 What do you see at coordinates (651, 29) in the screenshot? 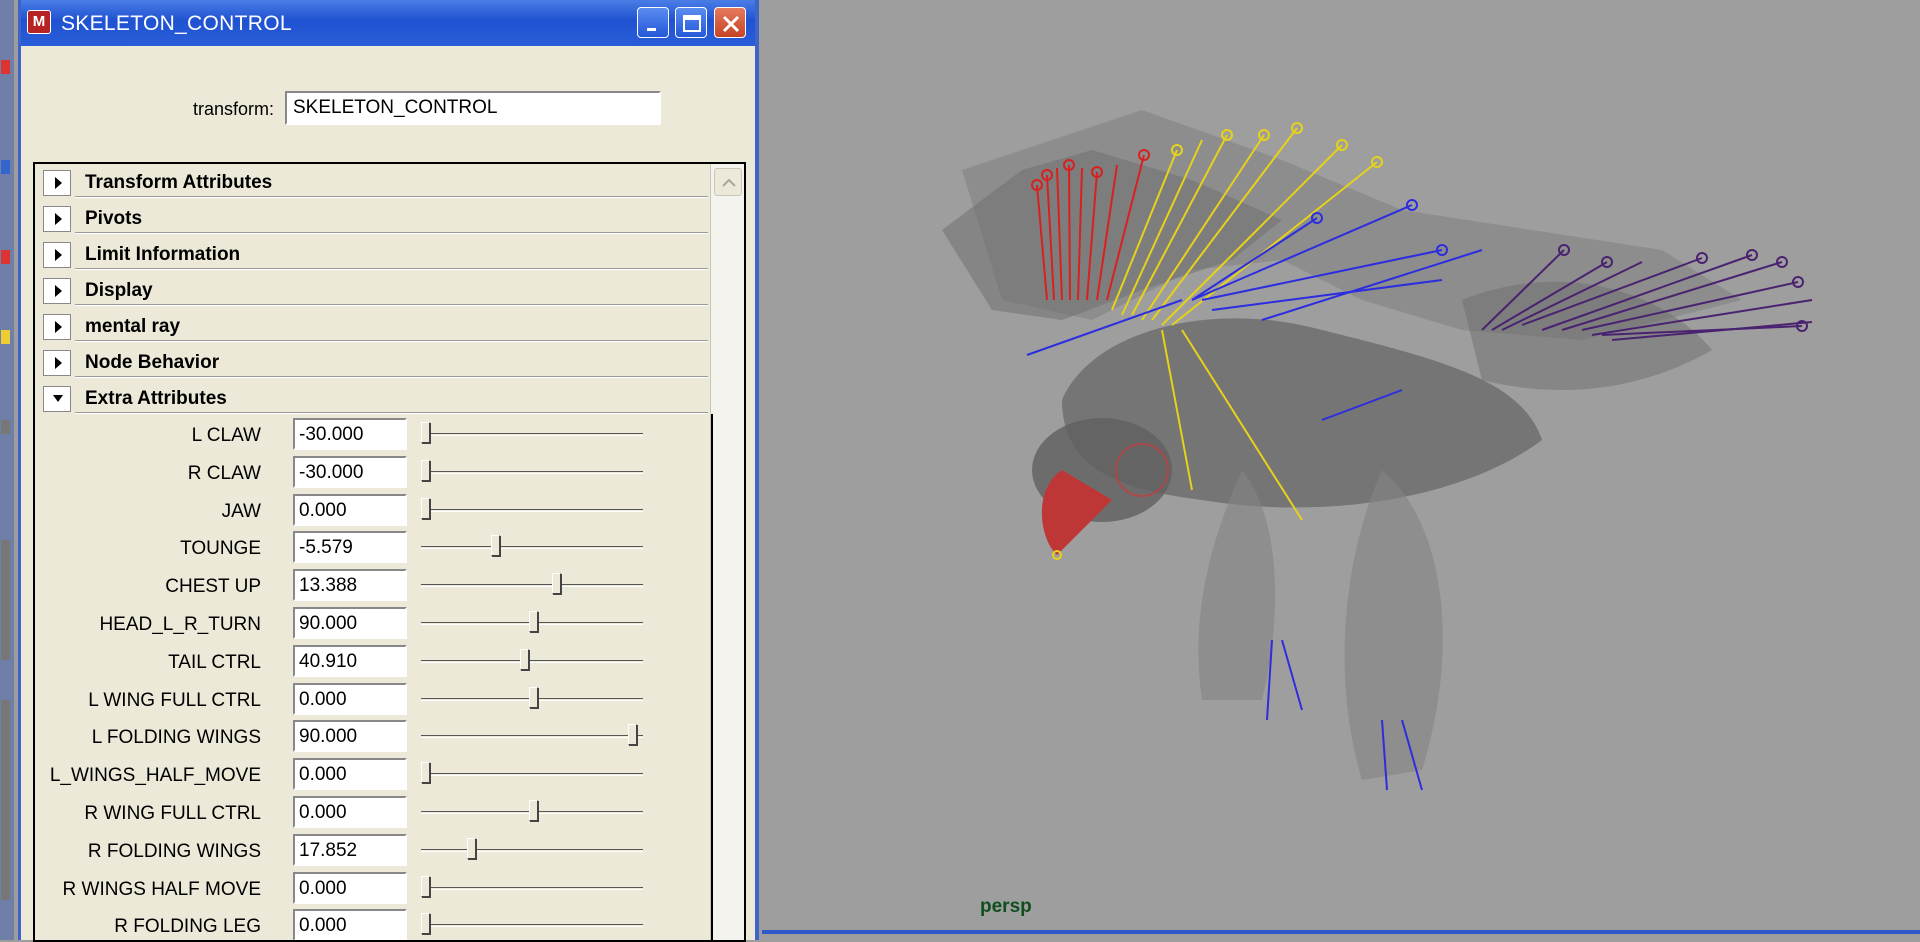
I see `minimize-icon` at bounding box center [651, 29].